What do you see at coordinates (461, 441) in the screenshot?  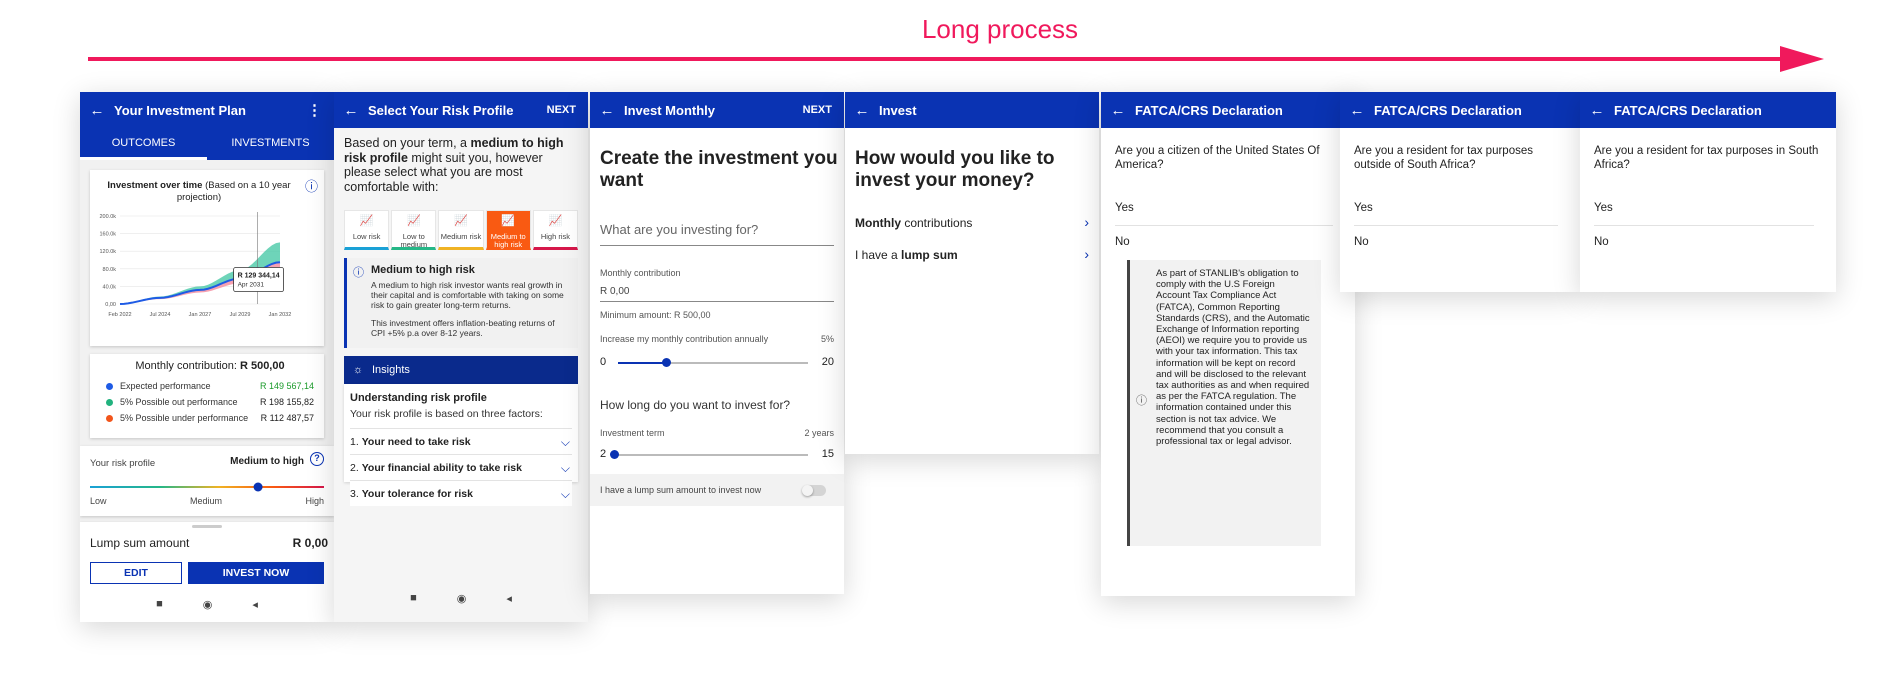 I see `factor-row: 1. Your need to take risk ⌵` at bounding box center [461, 441].